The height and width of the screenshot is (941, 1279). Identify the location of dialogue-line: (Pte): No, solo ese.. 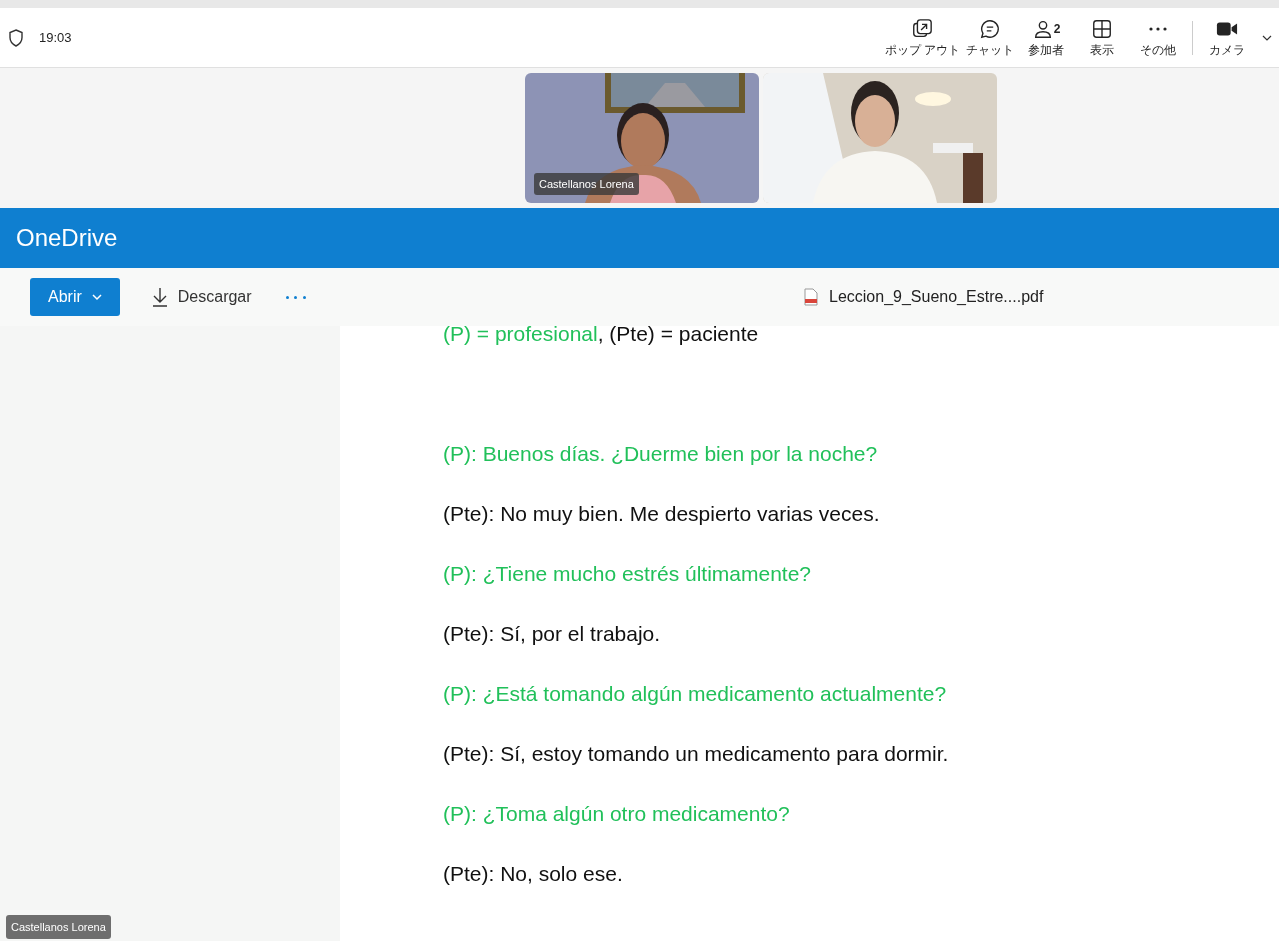
(533, 874).